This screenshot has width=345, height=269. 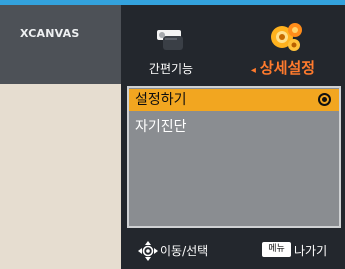 I want to click on nav-select-hint: 이동/선택, so click(x=184, y=251).